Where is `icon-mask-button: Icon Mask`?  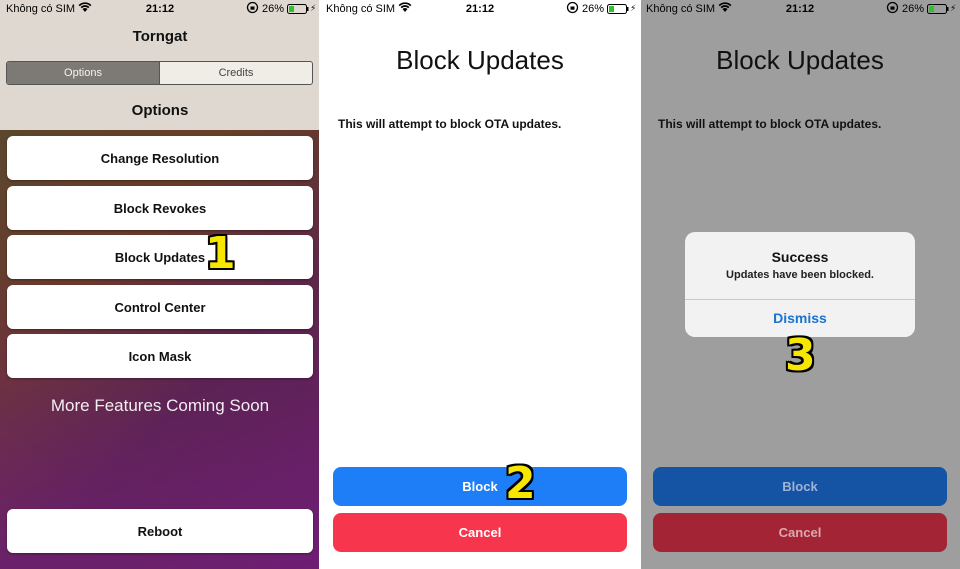 icon-mask-button: Icon Mask is located at coordinates (160, 356).